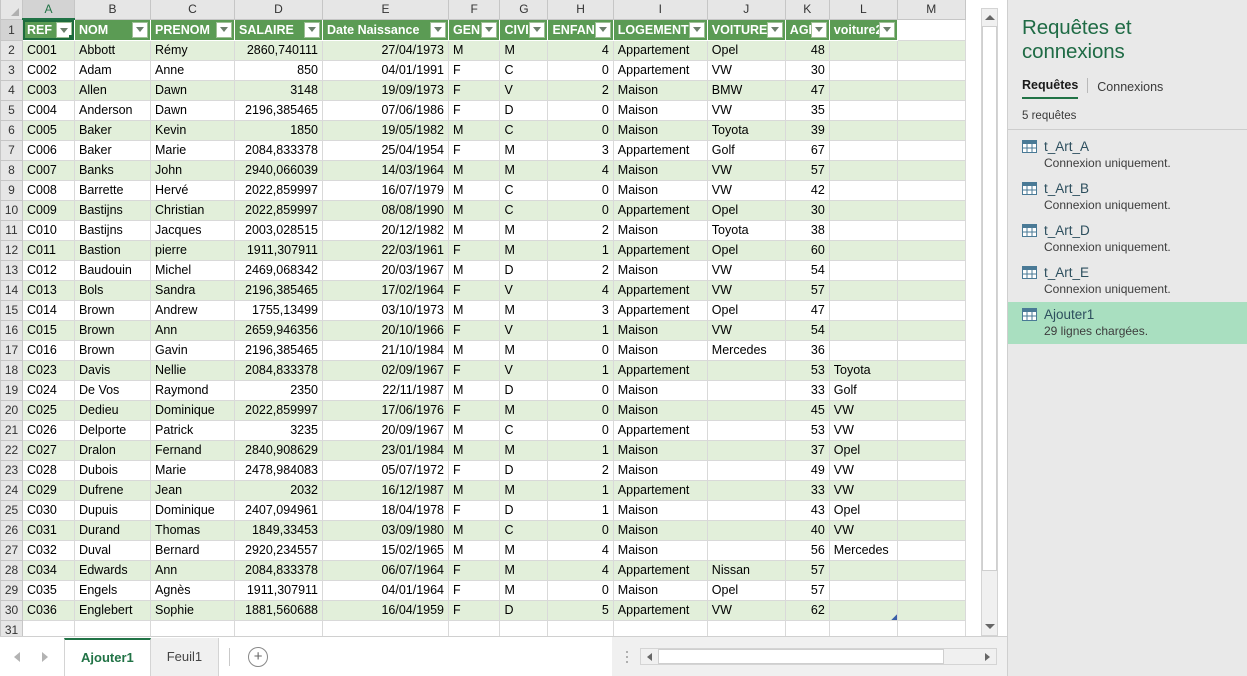 This screenshot has height=676, width=1247. Describe the element at coordinates (48, 610) in the screenshot. I see `cell: C036` at that location.